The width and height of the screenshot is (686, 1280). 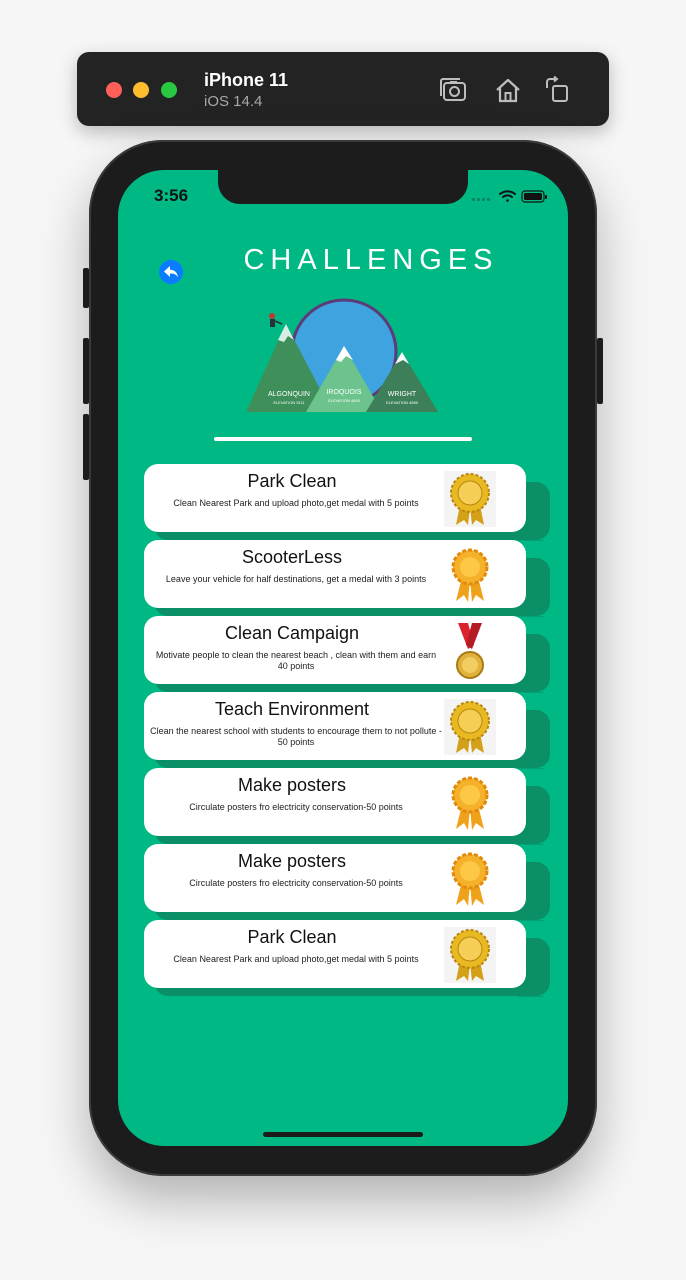 I want to click on volume-down-button, so click(x=86, y=447).